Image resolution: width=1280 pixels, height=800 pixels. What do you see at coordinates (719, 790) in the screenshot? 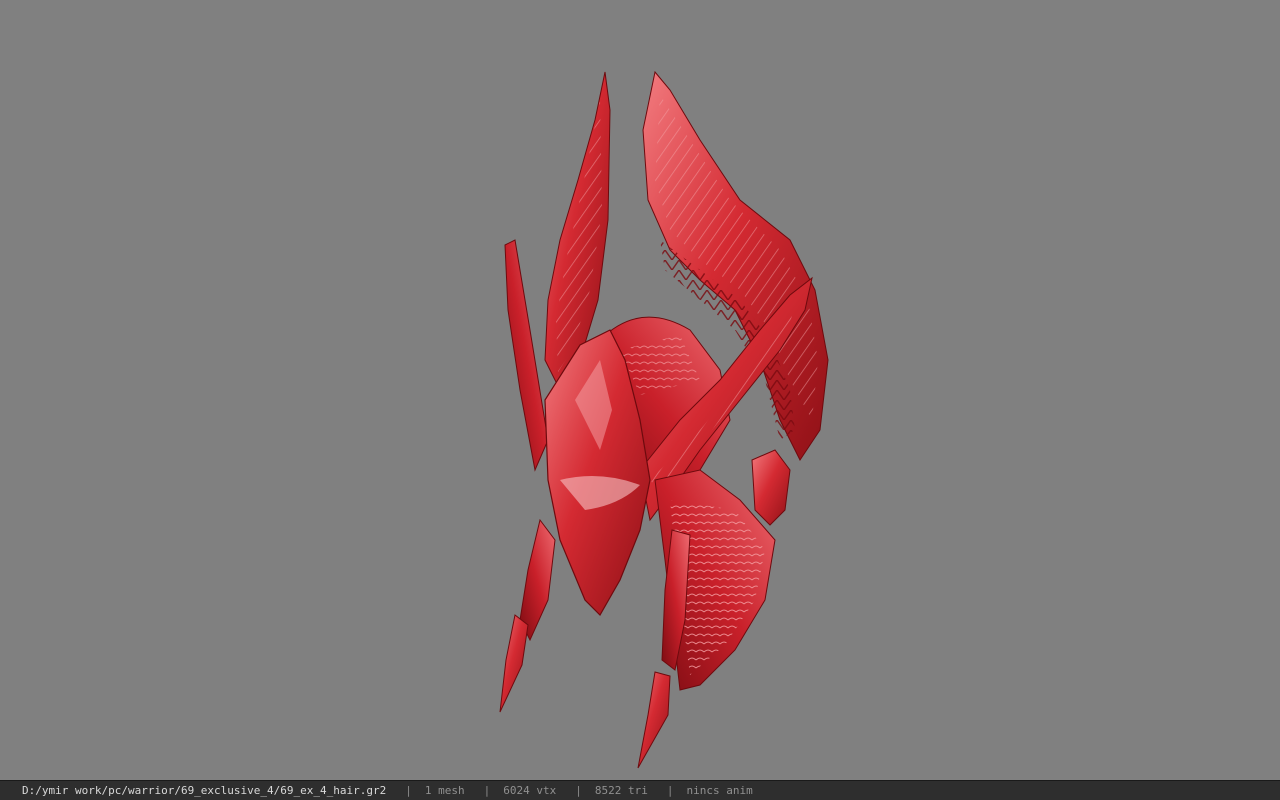
I see `anim-status: nincs anim` at bounding box center [719, 790].